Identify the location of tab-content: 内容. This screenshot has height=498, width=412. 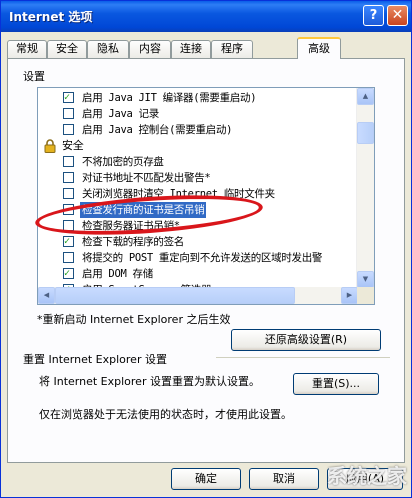
(150, 49).